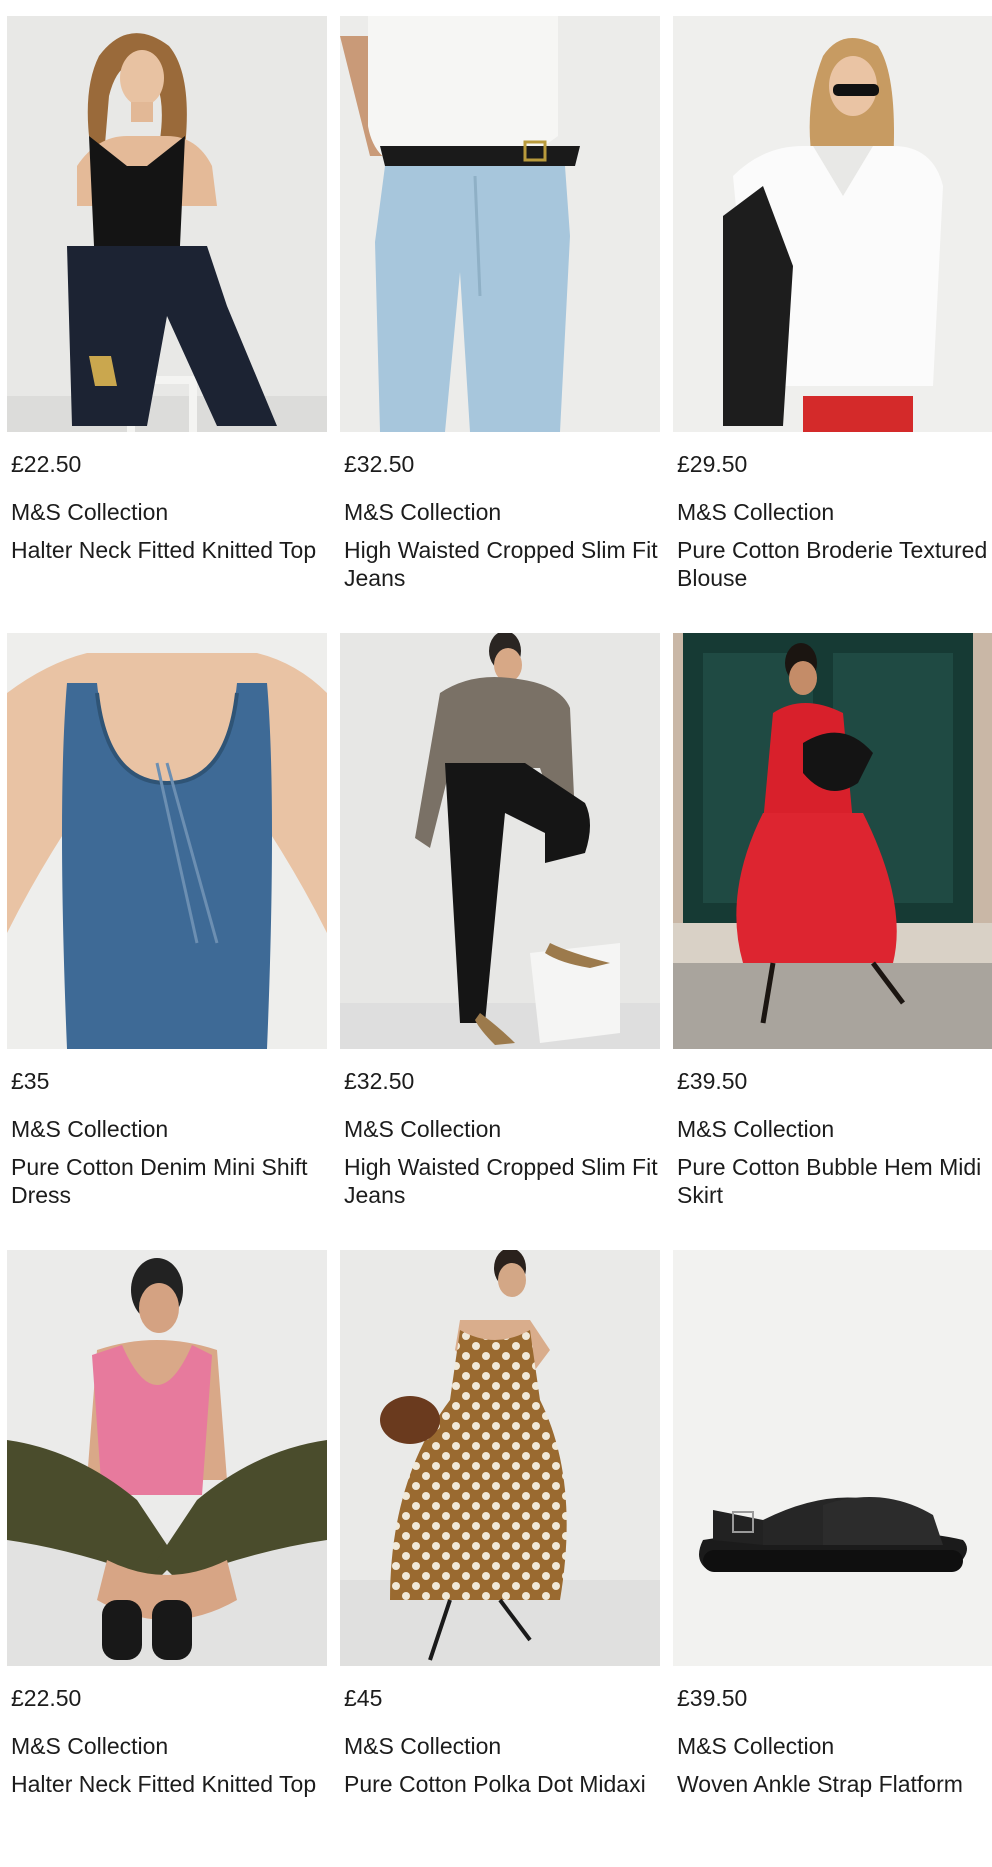  I want to click on product-title: Halter Neck Fitted Knitted Top, so click(176, 550).